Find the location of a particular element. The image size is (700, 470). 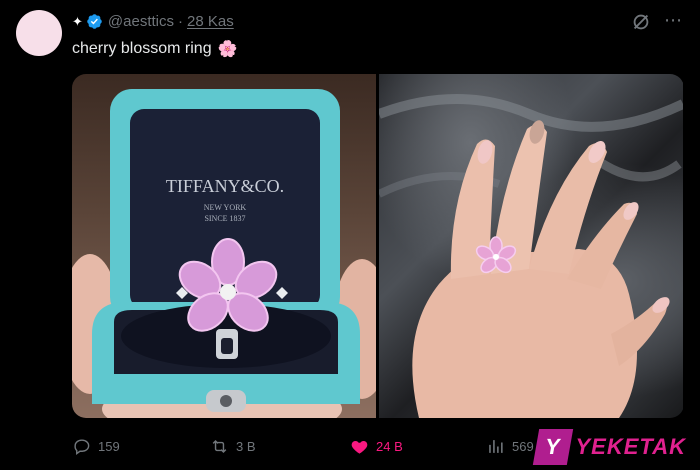

tweet-header: ✦ @aesttics · 28 Kas is located at coordinates (153, 21).